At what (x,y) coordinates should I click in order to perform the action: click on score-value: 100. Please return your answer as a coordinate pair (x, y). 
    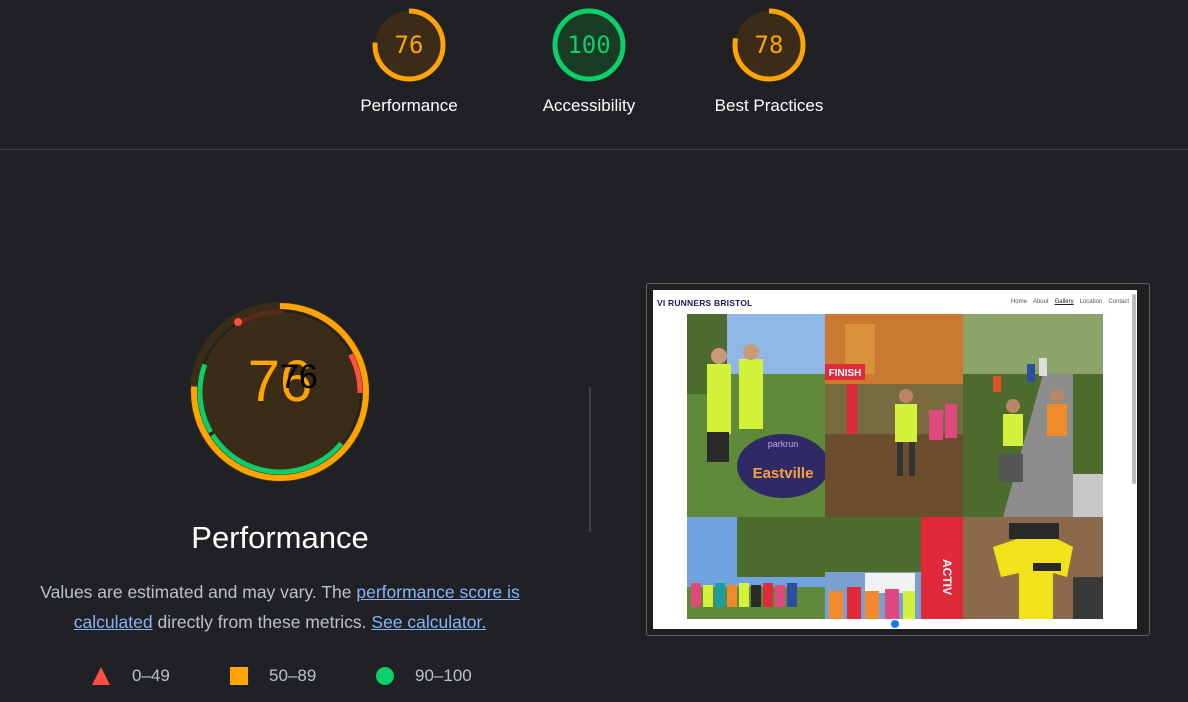
    Looking at the image, I should click on (589, 45).